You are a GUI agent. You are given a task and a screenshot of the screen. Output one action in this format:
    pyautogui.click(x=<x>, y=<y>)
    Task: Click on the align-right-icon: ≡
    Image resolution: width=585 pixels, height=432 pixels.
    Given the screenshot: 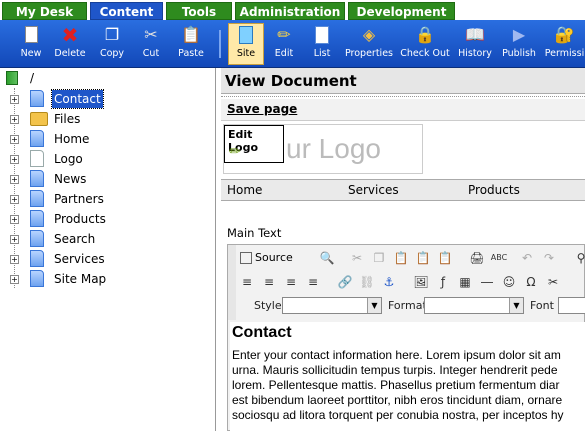 What is the action you would take?
    pyautogui.click(x=291, y=282)
    